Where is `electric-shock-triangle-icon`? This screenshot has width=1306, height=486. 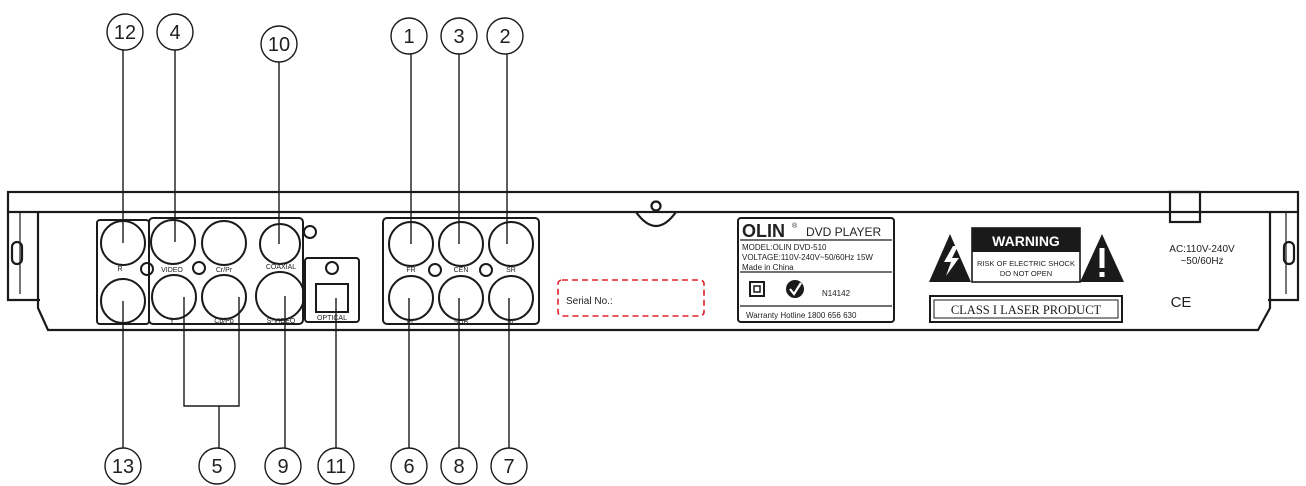 electric-shock-triangle-icon is located at coordinates (950, 258).